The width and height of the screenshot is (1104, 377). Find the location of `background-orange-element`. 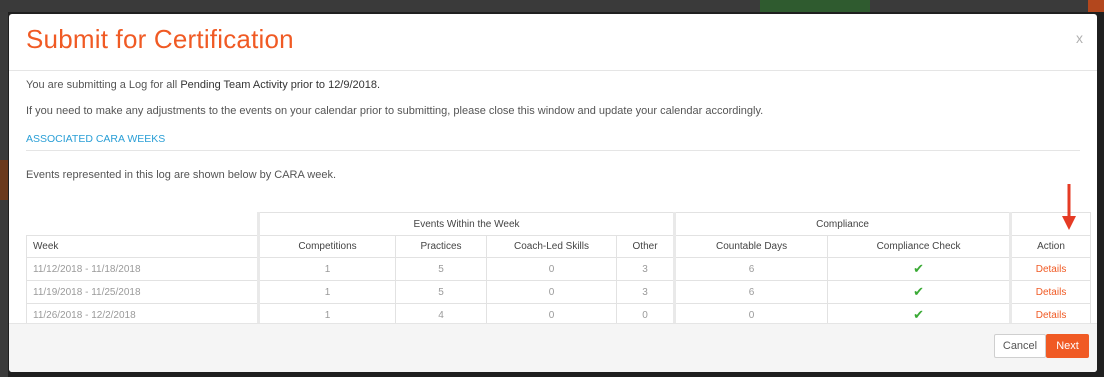

background-orange-element is located at coordinates (1096, 6).